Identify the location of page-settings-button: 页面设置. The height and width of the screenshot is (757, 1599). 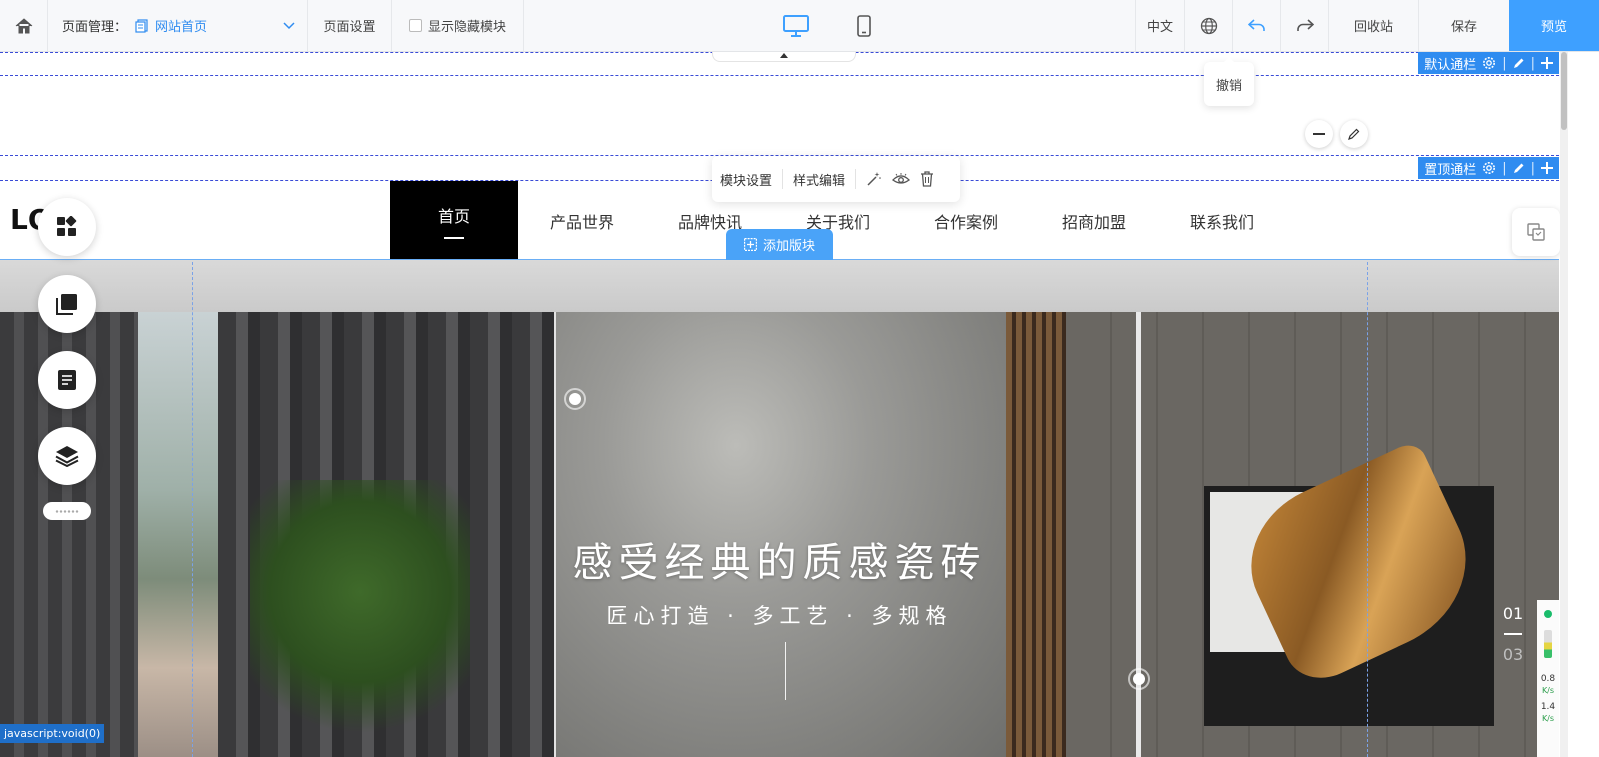
(350, 25).